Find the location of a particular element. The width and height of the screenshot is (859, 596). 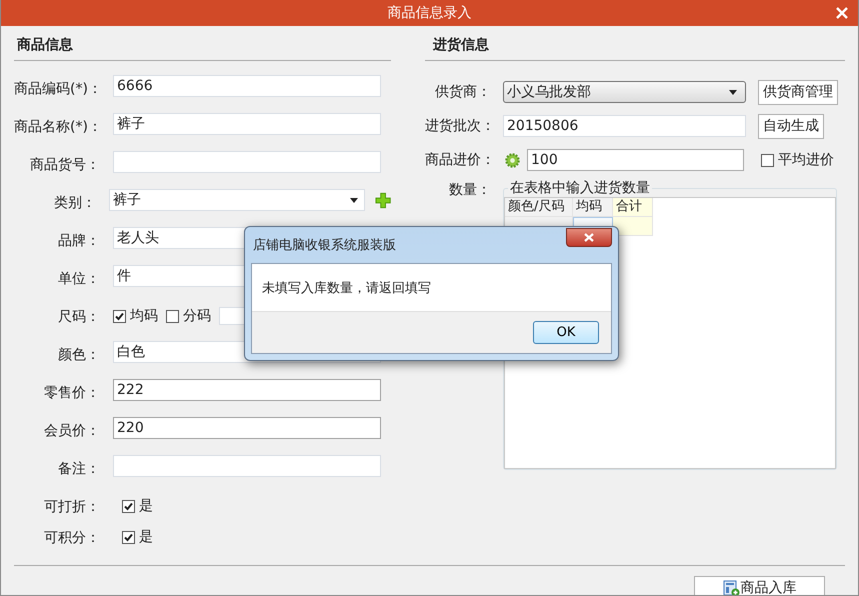

section-heading: 商品信息 is located at coordinates (45, 45).